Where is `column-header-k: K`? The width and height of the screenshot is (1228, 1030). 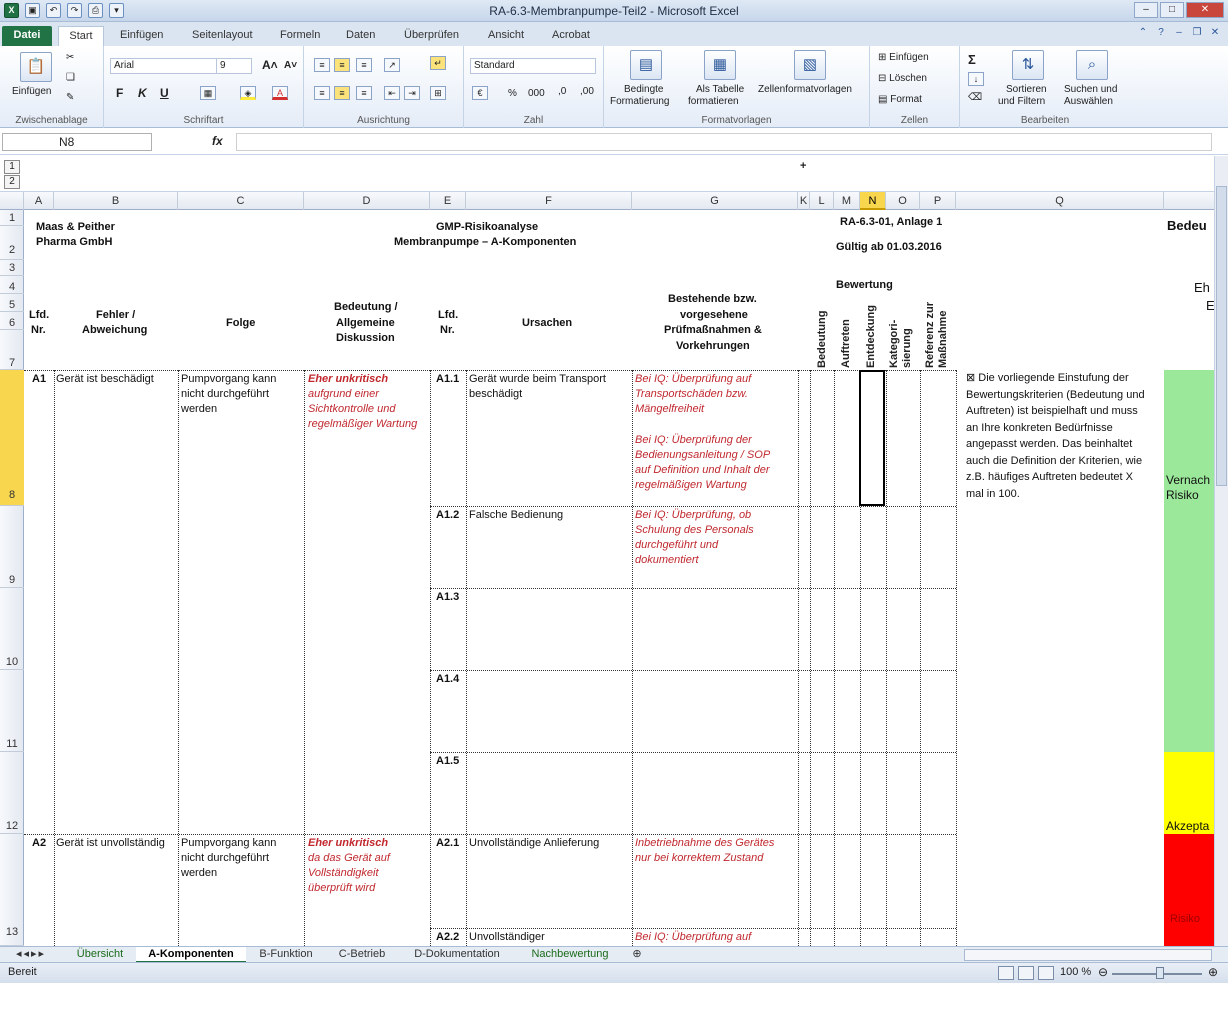
column-header-k: K is located at coordinates (804, 201).